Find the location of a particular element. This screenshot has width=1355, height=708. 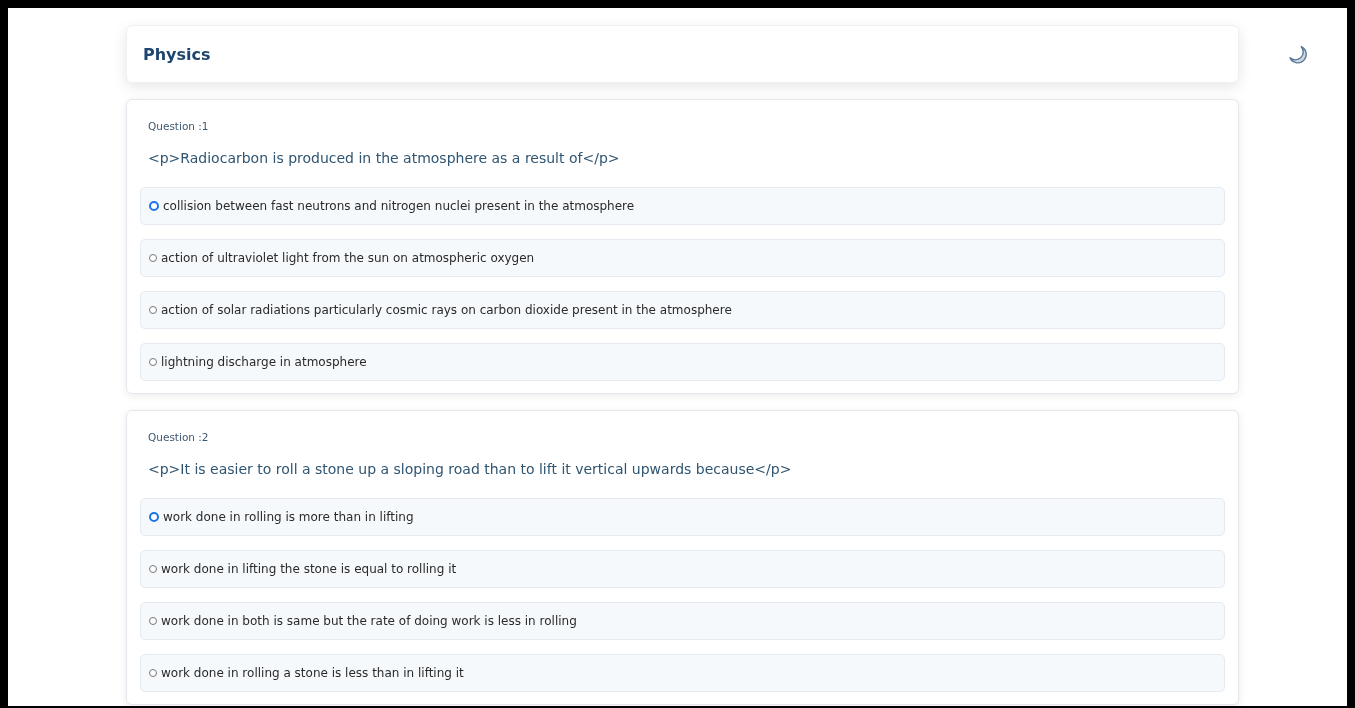

answer-option: work done in lifting the stone is equal to rolling it is located at coordinates (682, 569).